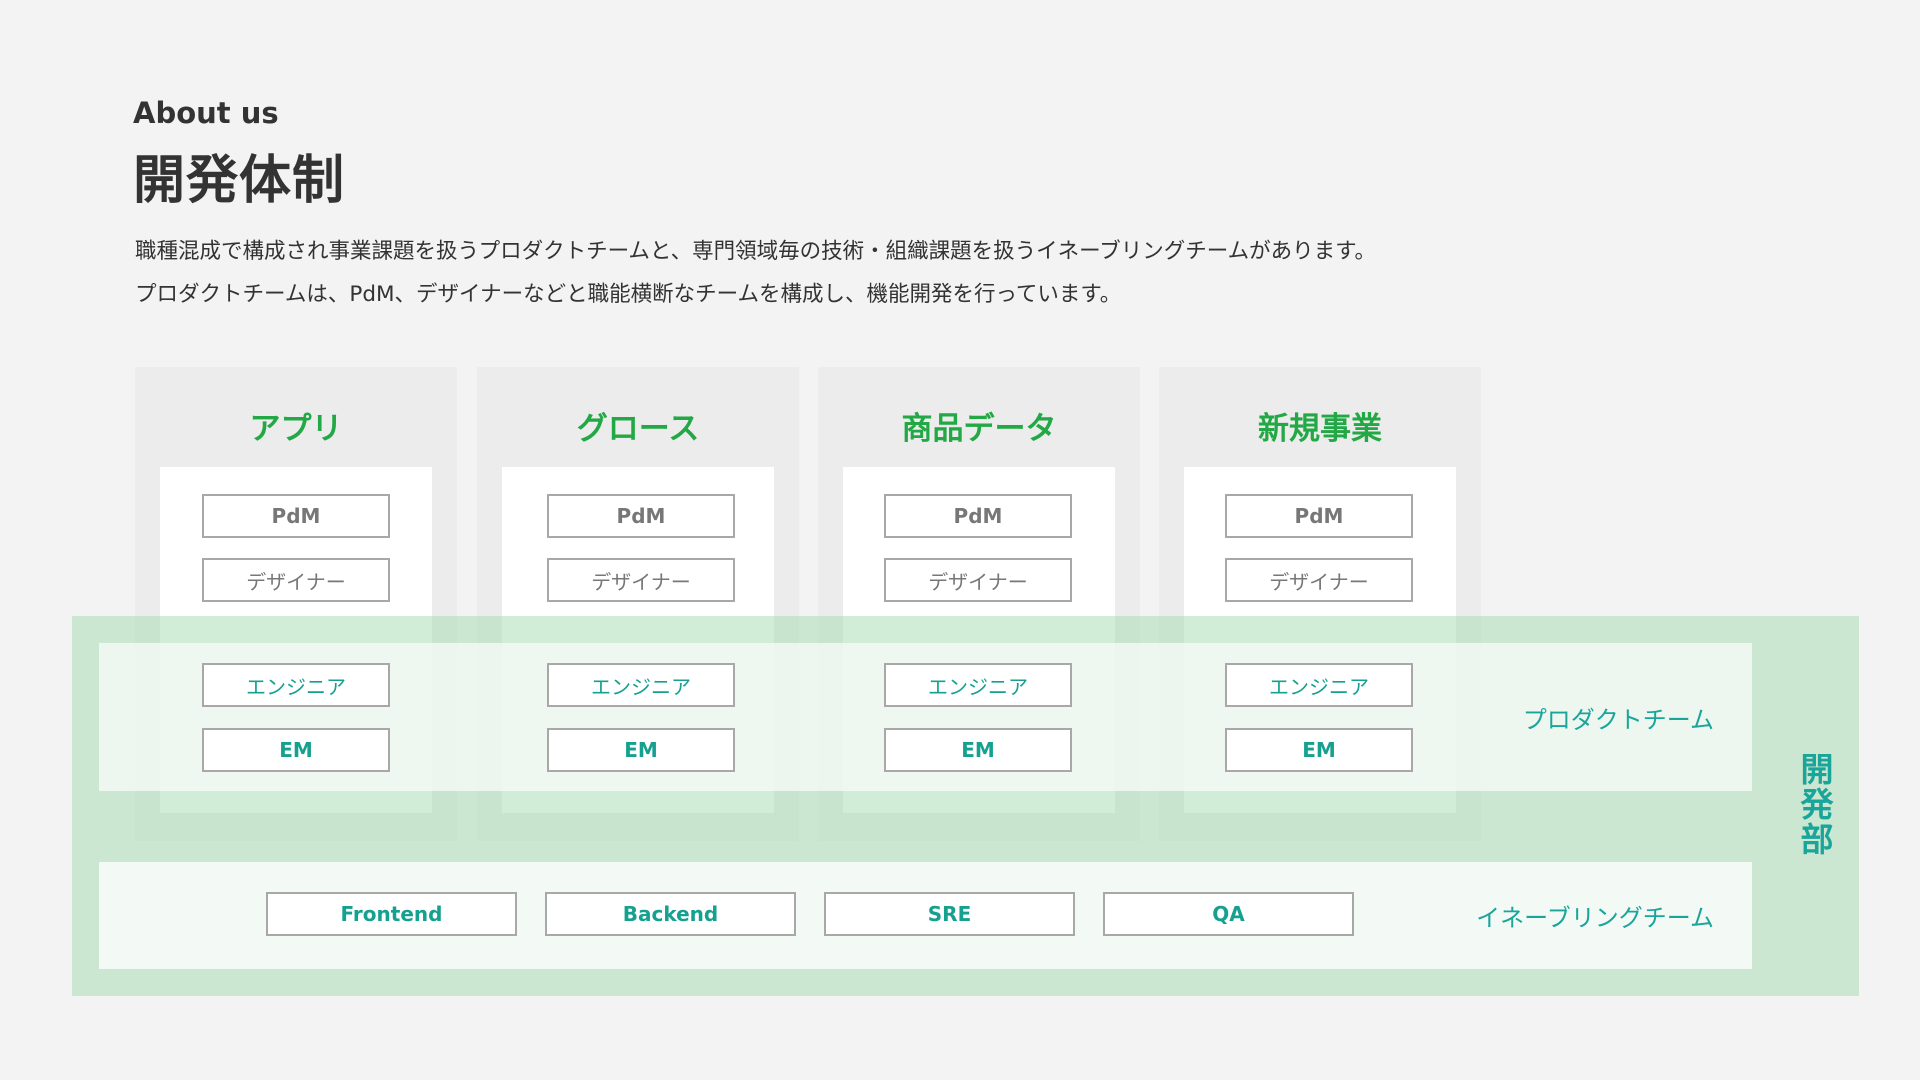 This screenshot has height=1080, width=1920. Describe the element at coordinates (638, 429) in the screenshot. I see `product-column-title: グロース` at that location.